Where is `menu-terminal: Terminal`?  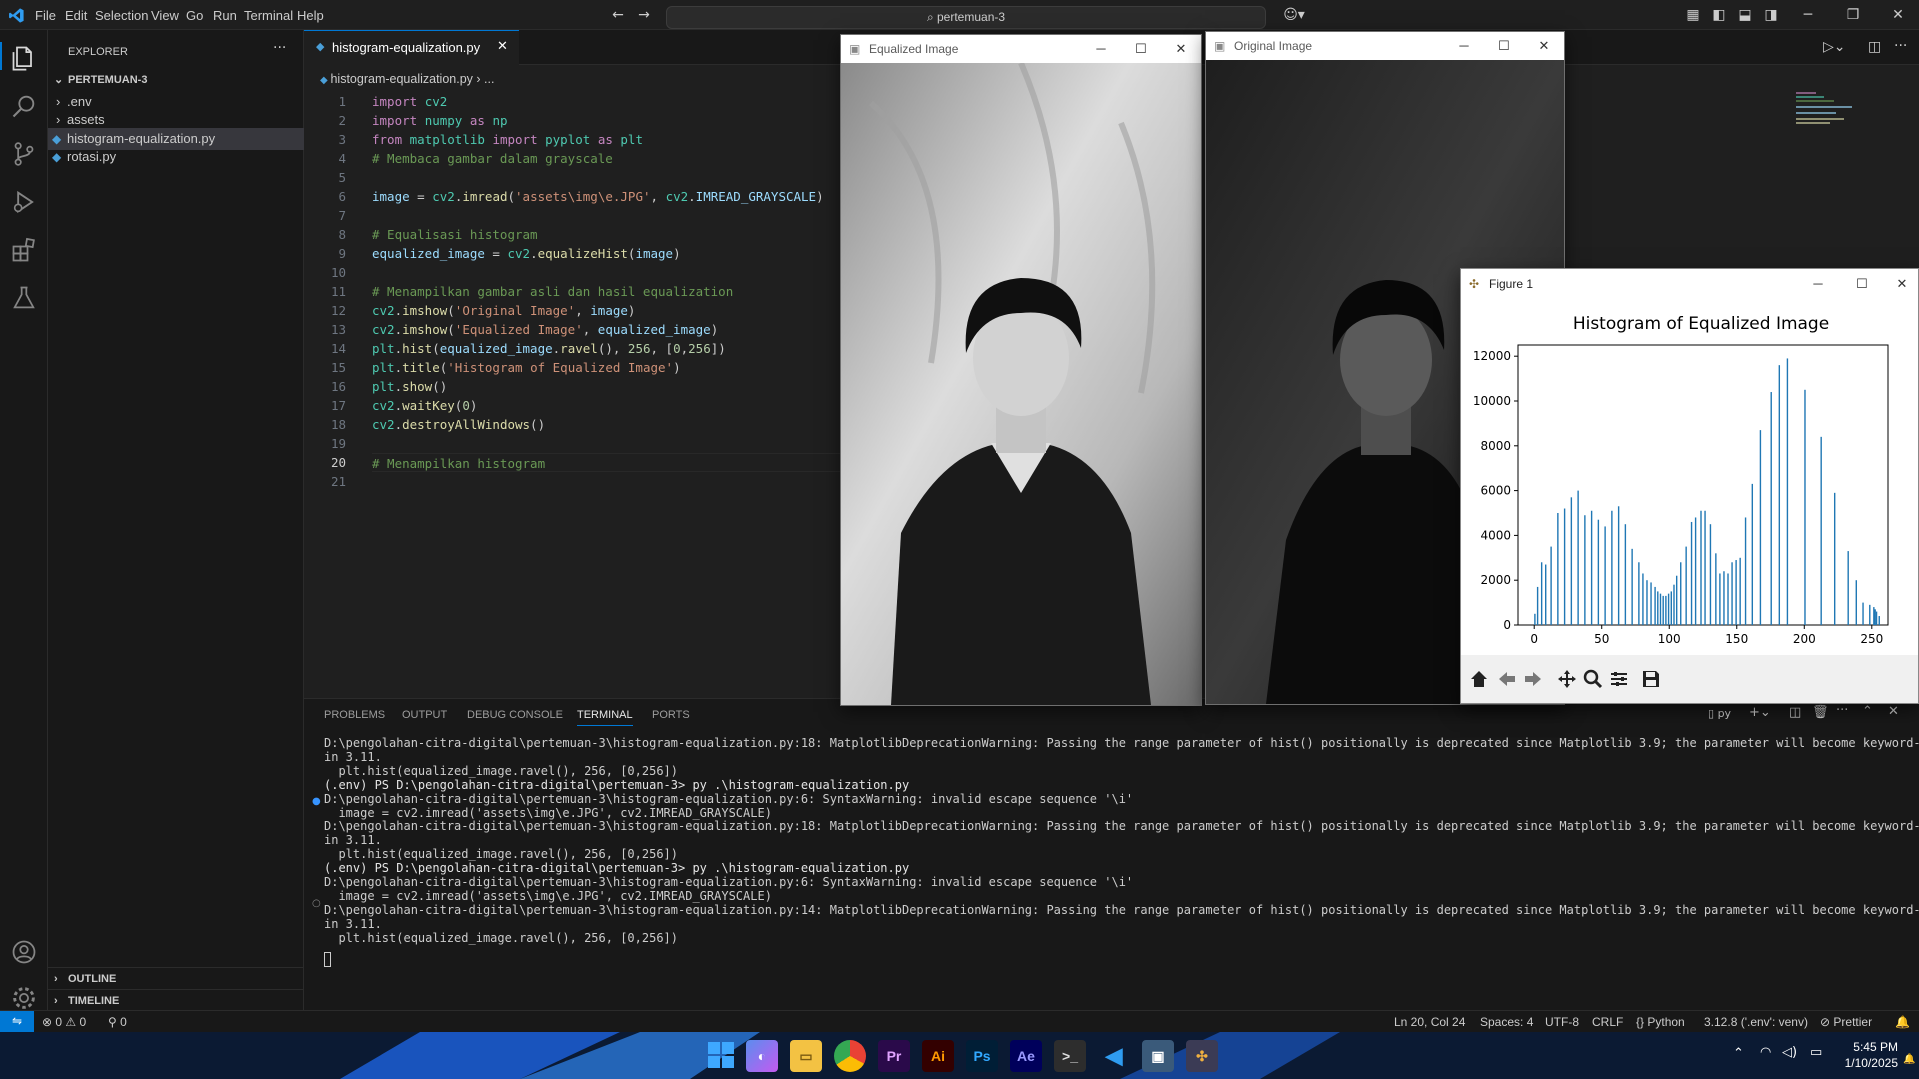
menu-terminal: Terminal is located at coordinates (268, 15).